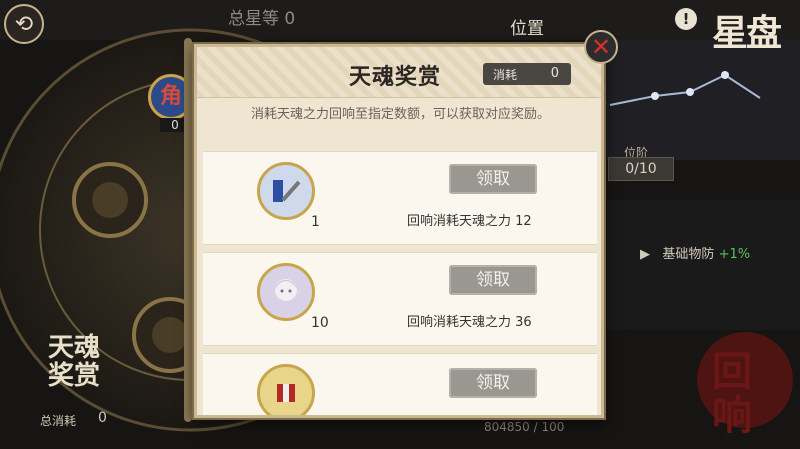 Image resolution: width=800 pixels, height=449 pixels. Describe the element at coordinates (645, 254) in the screenshot. I see `play-icon: ▶` at that location.